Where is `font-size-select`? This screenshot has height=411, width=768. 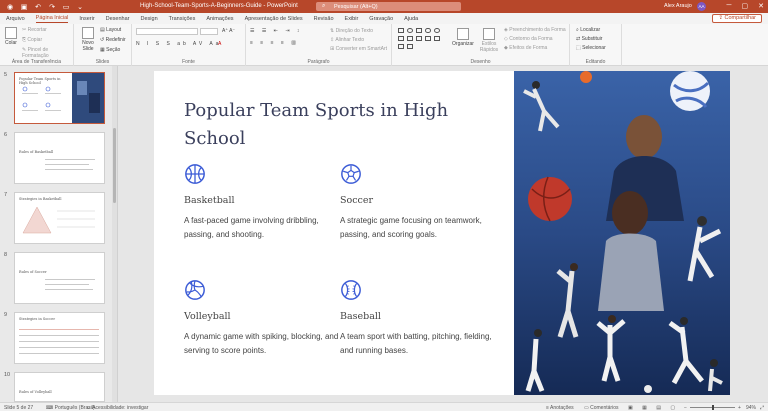
font-size-select is located at coordinates (209, 31).